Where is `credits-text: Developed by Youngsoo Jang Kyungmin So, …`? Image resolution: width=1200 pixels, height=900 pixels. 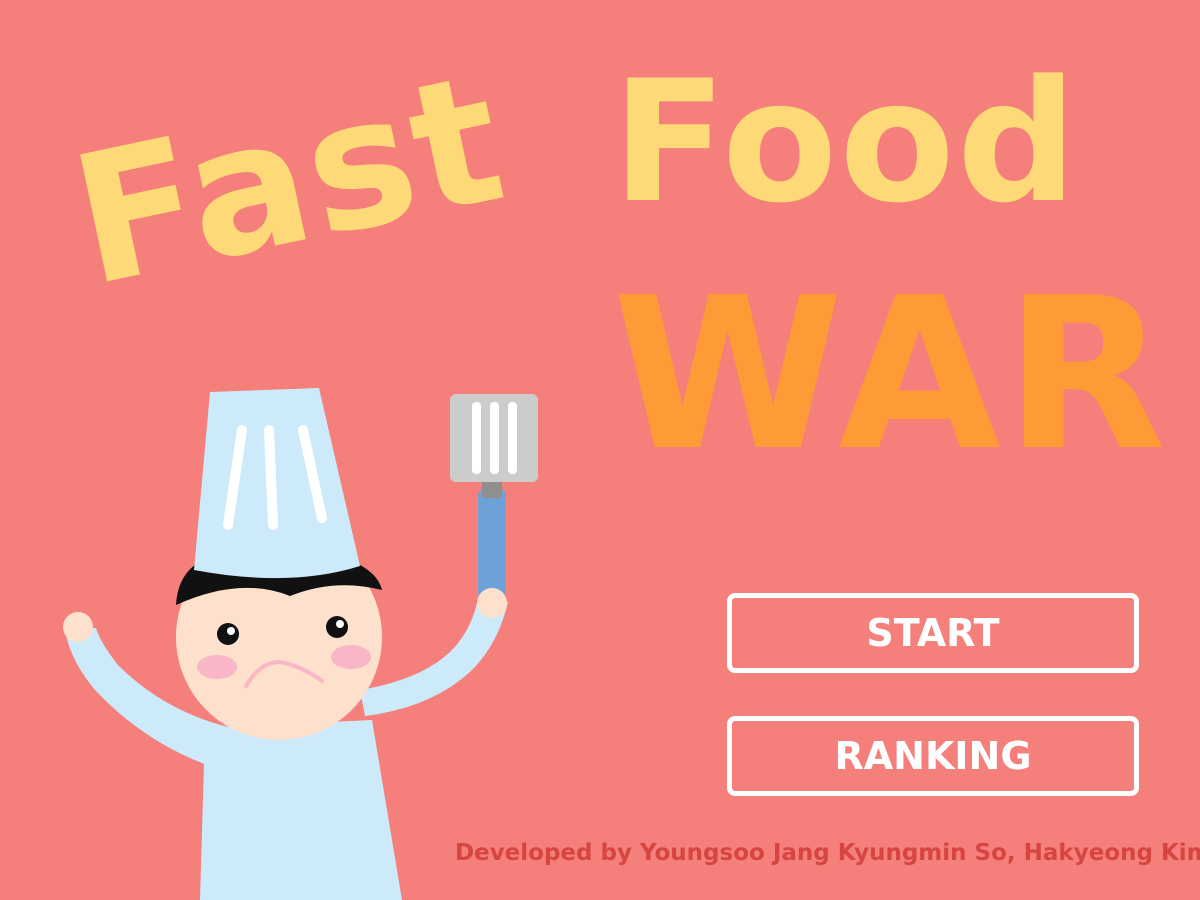
credits-text: Developed by Youngsoo Jang Kyungmin So, … is located at coordinates (827, 853).